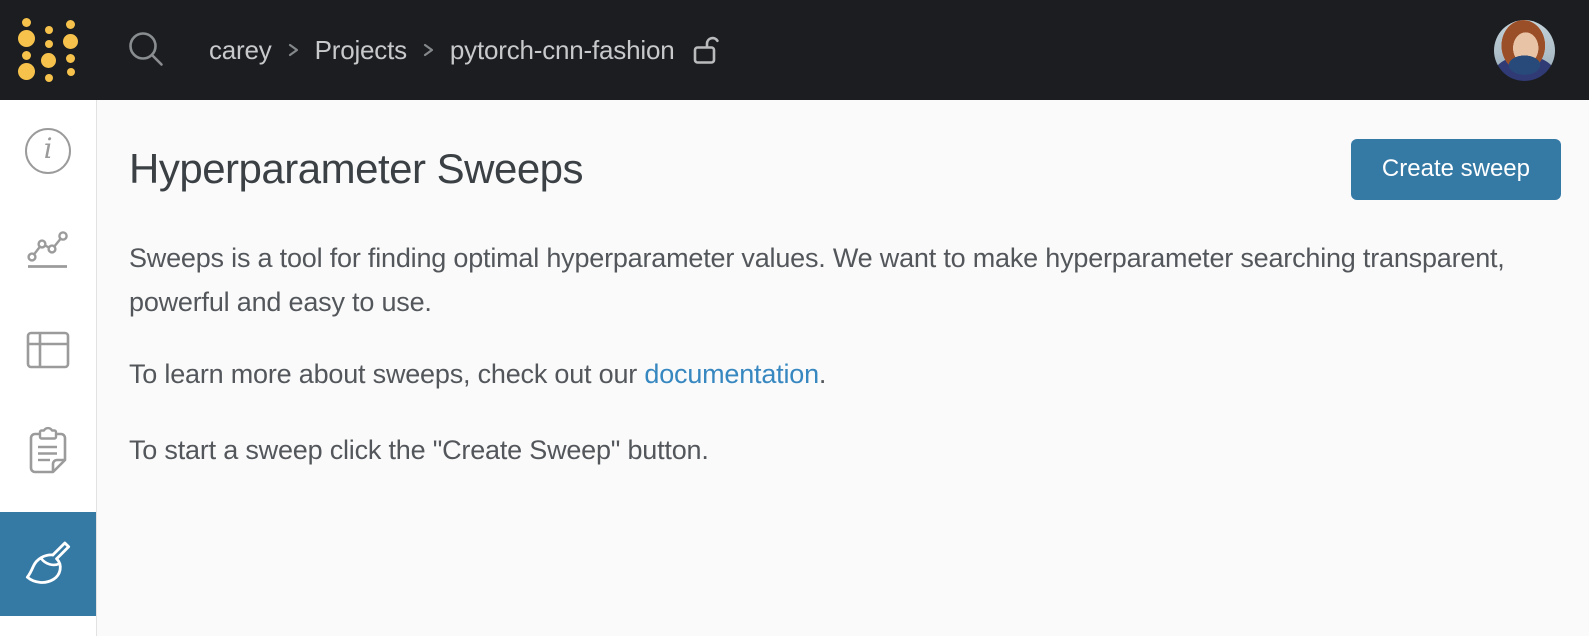  Describe the element at coordinates (356, 168) in the screenshot. I see `page-title: Hyperparameter Sweeps` at that location.